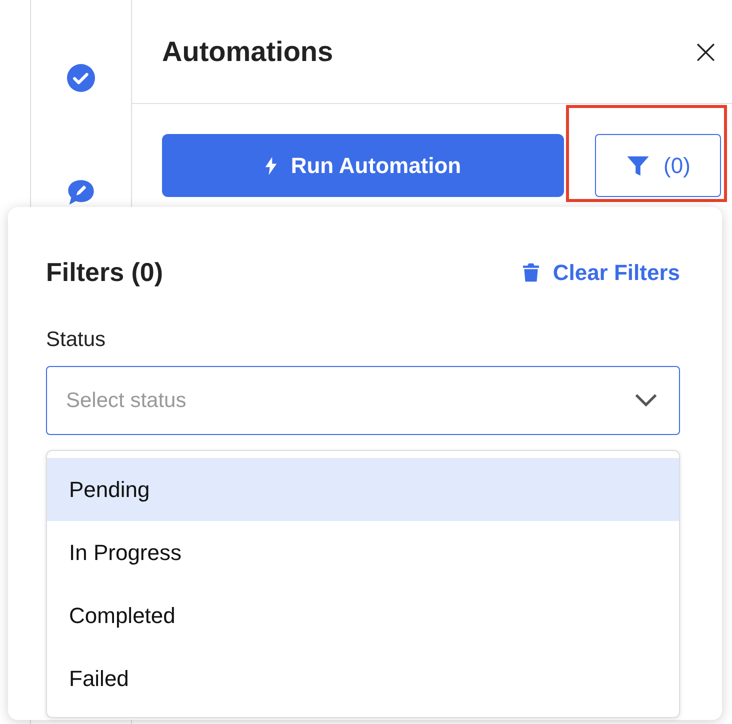 The image size is (732, 724). Describe the element at coordinates (363, 552) in the screenshot. I see `dropdown-option: In Progress` at that location.